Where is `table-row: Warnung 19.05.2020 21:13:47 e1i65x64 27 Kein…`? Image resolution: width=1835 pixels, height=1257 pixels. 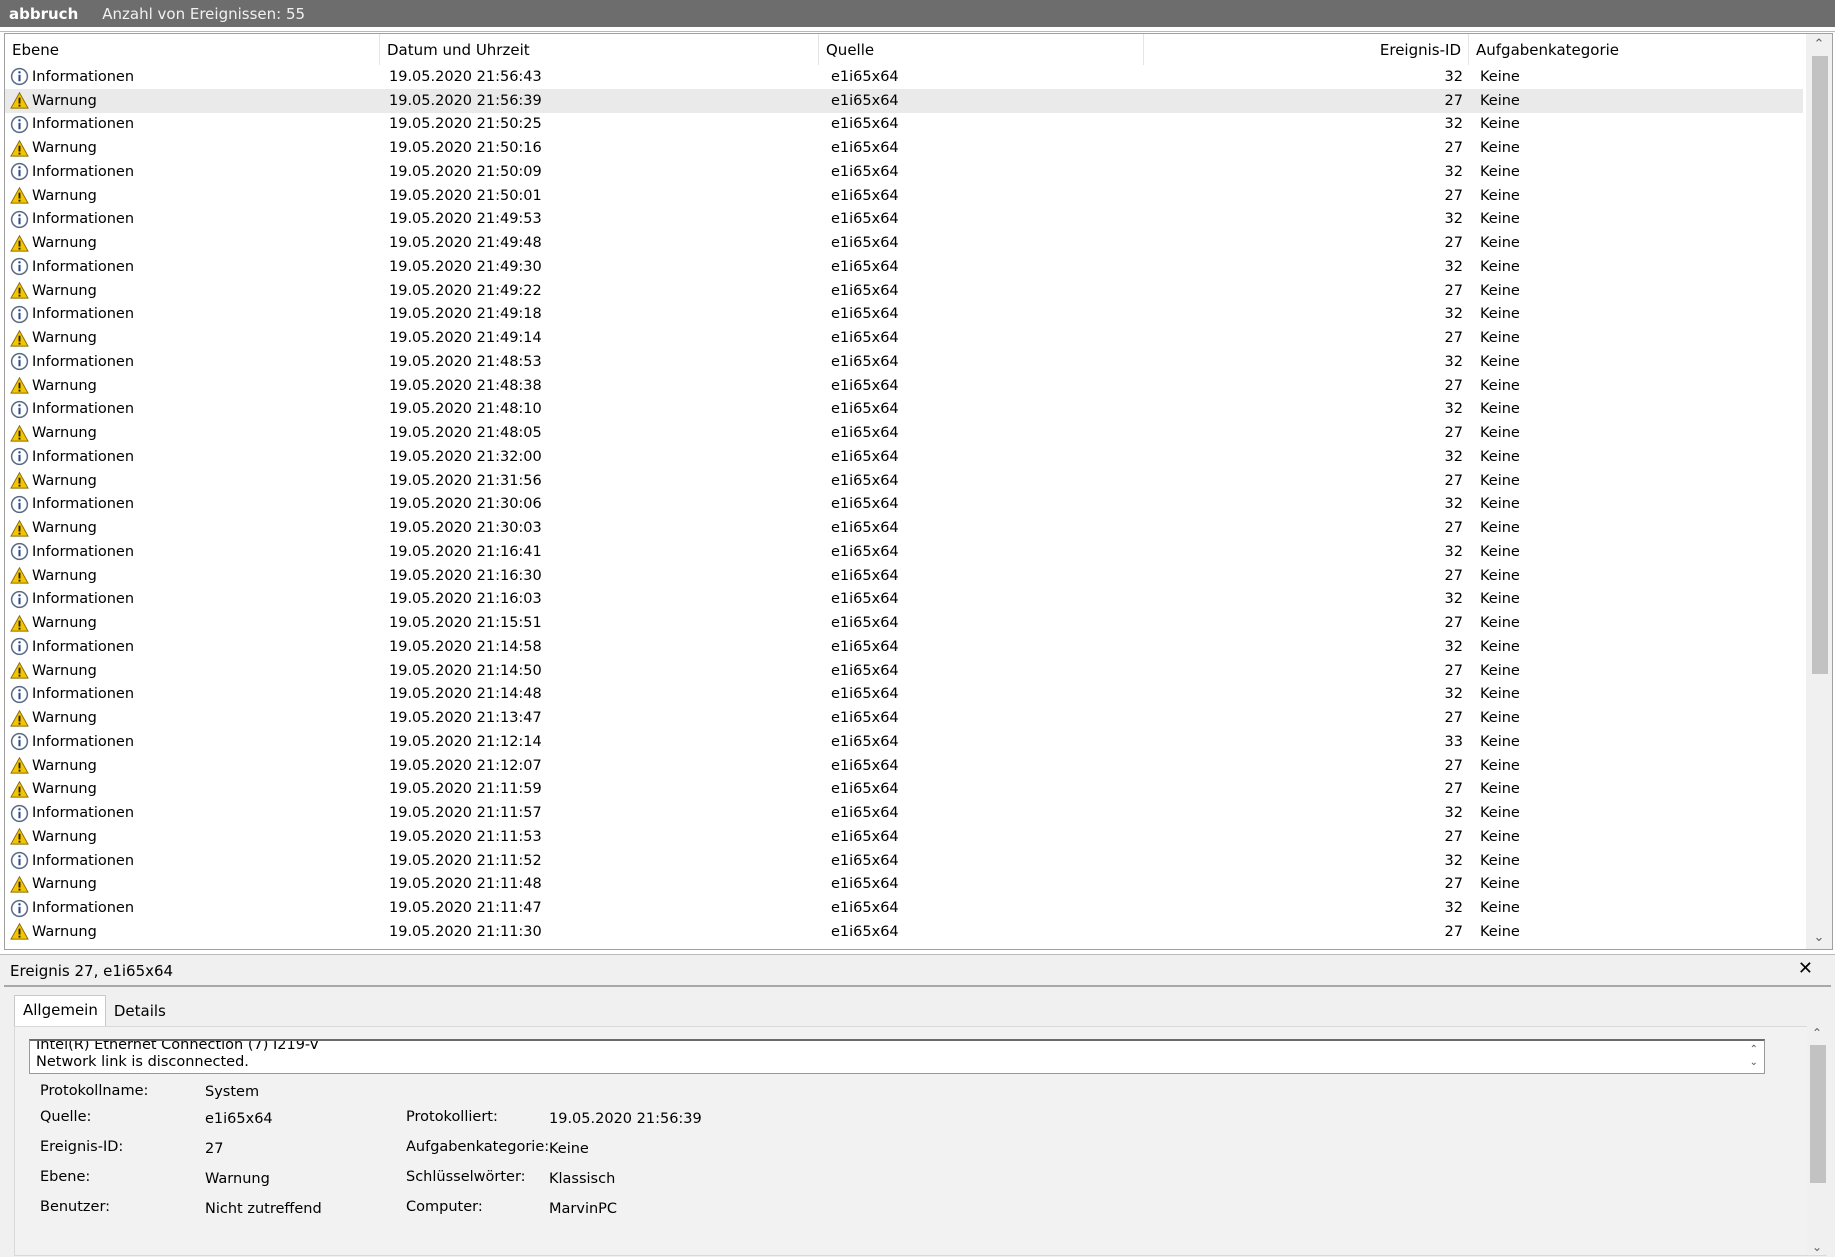 table-row: Warnung 19.05.2020 21:13:47 e1i65x64 27 Kein… is located at coordinates (904, 718).